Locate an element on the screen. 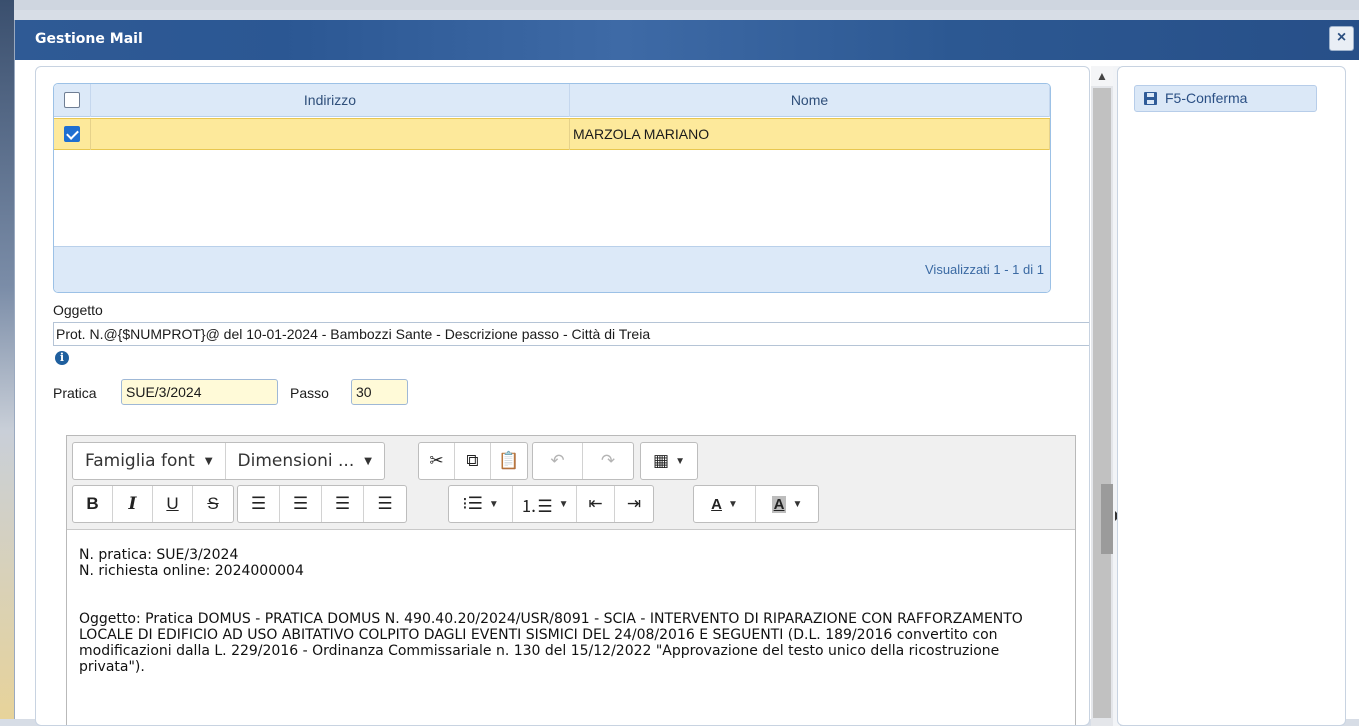 The width and height of the screenshot is (1359, 726). indent-icon: ⇥ is located at coordinates (634, 504).